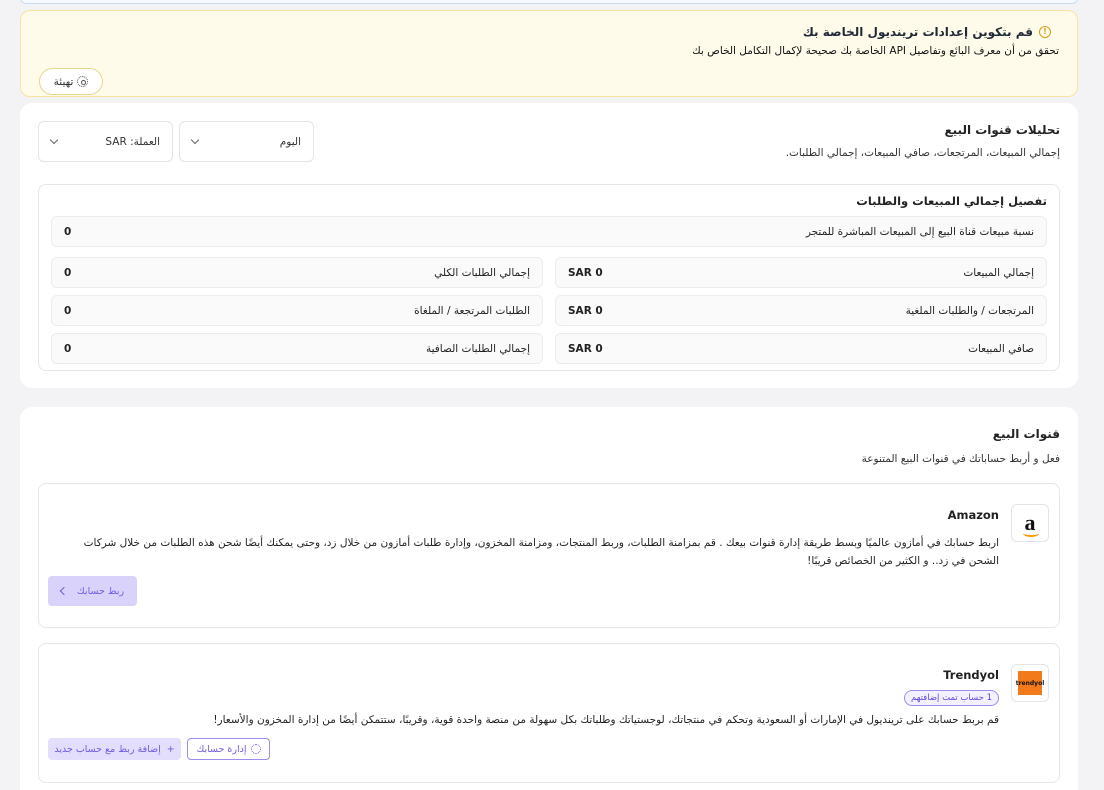 This screenshot has width=1104, height=790. What do you see at coordinates (1030, 523) in the screenshot?
I see `amazon-logo: a` at bounding box center [1030, 523].